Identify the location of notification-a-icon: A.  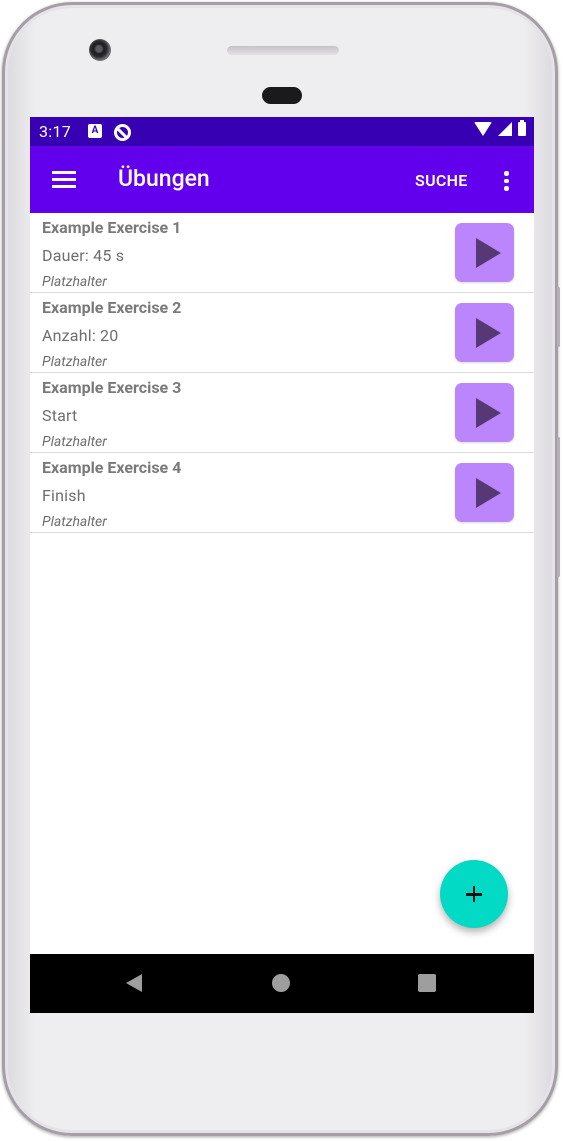
(95, 131).